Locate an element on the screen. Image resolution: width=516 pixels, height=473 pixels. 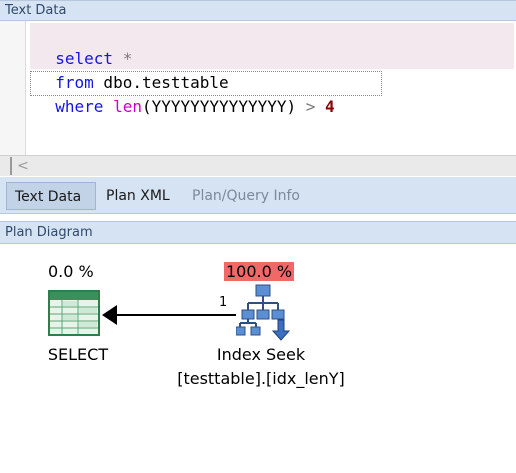
keyword-where: where is located at coordinates (79, 106).